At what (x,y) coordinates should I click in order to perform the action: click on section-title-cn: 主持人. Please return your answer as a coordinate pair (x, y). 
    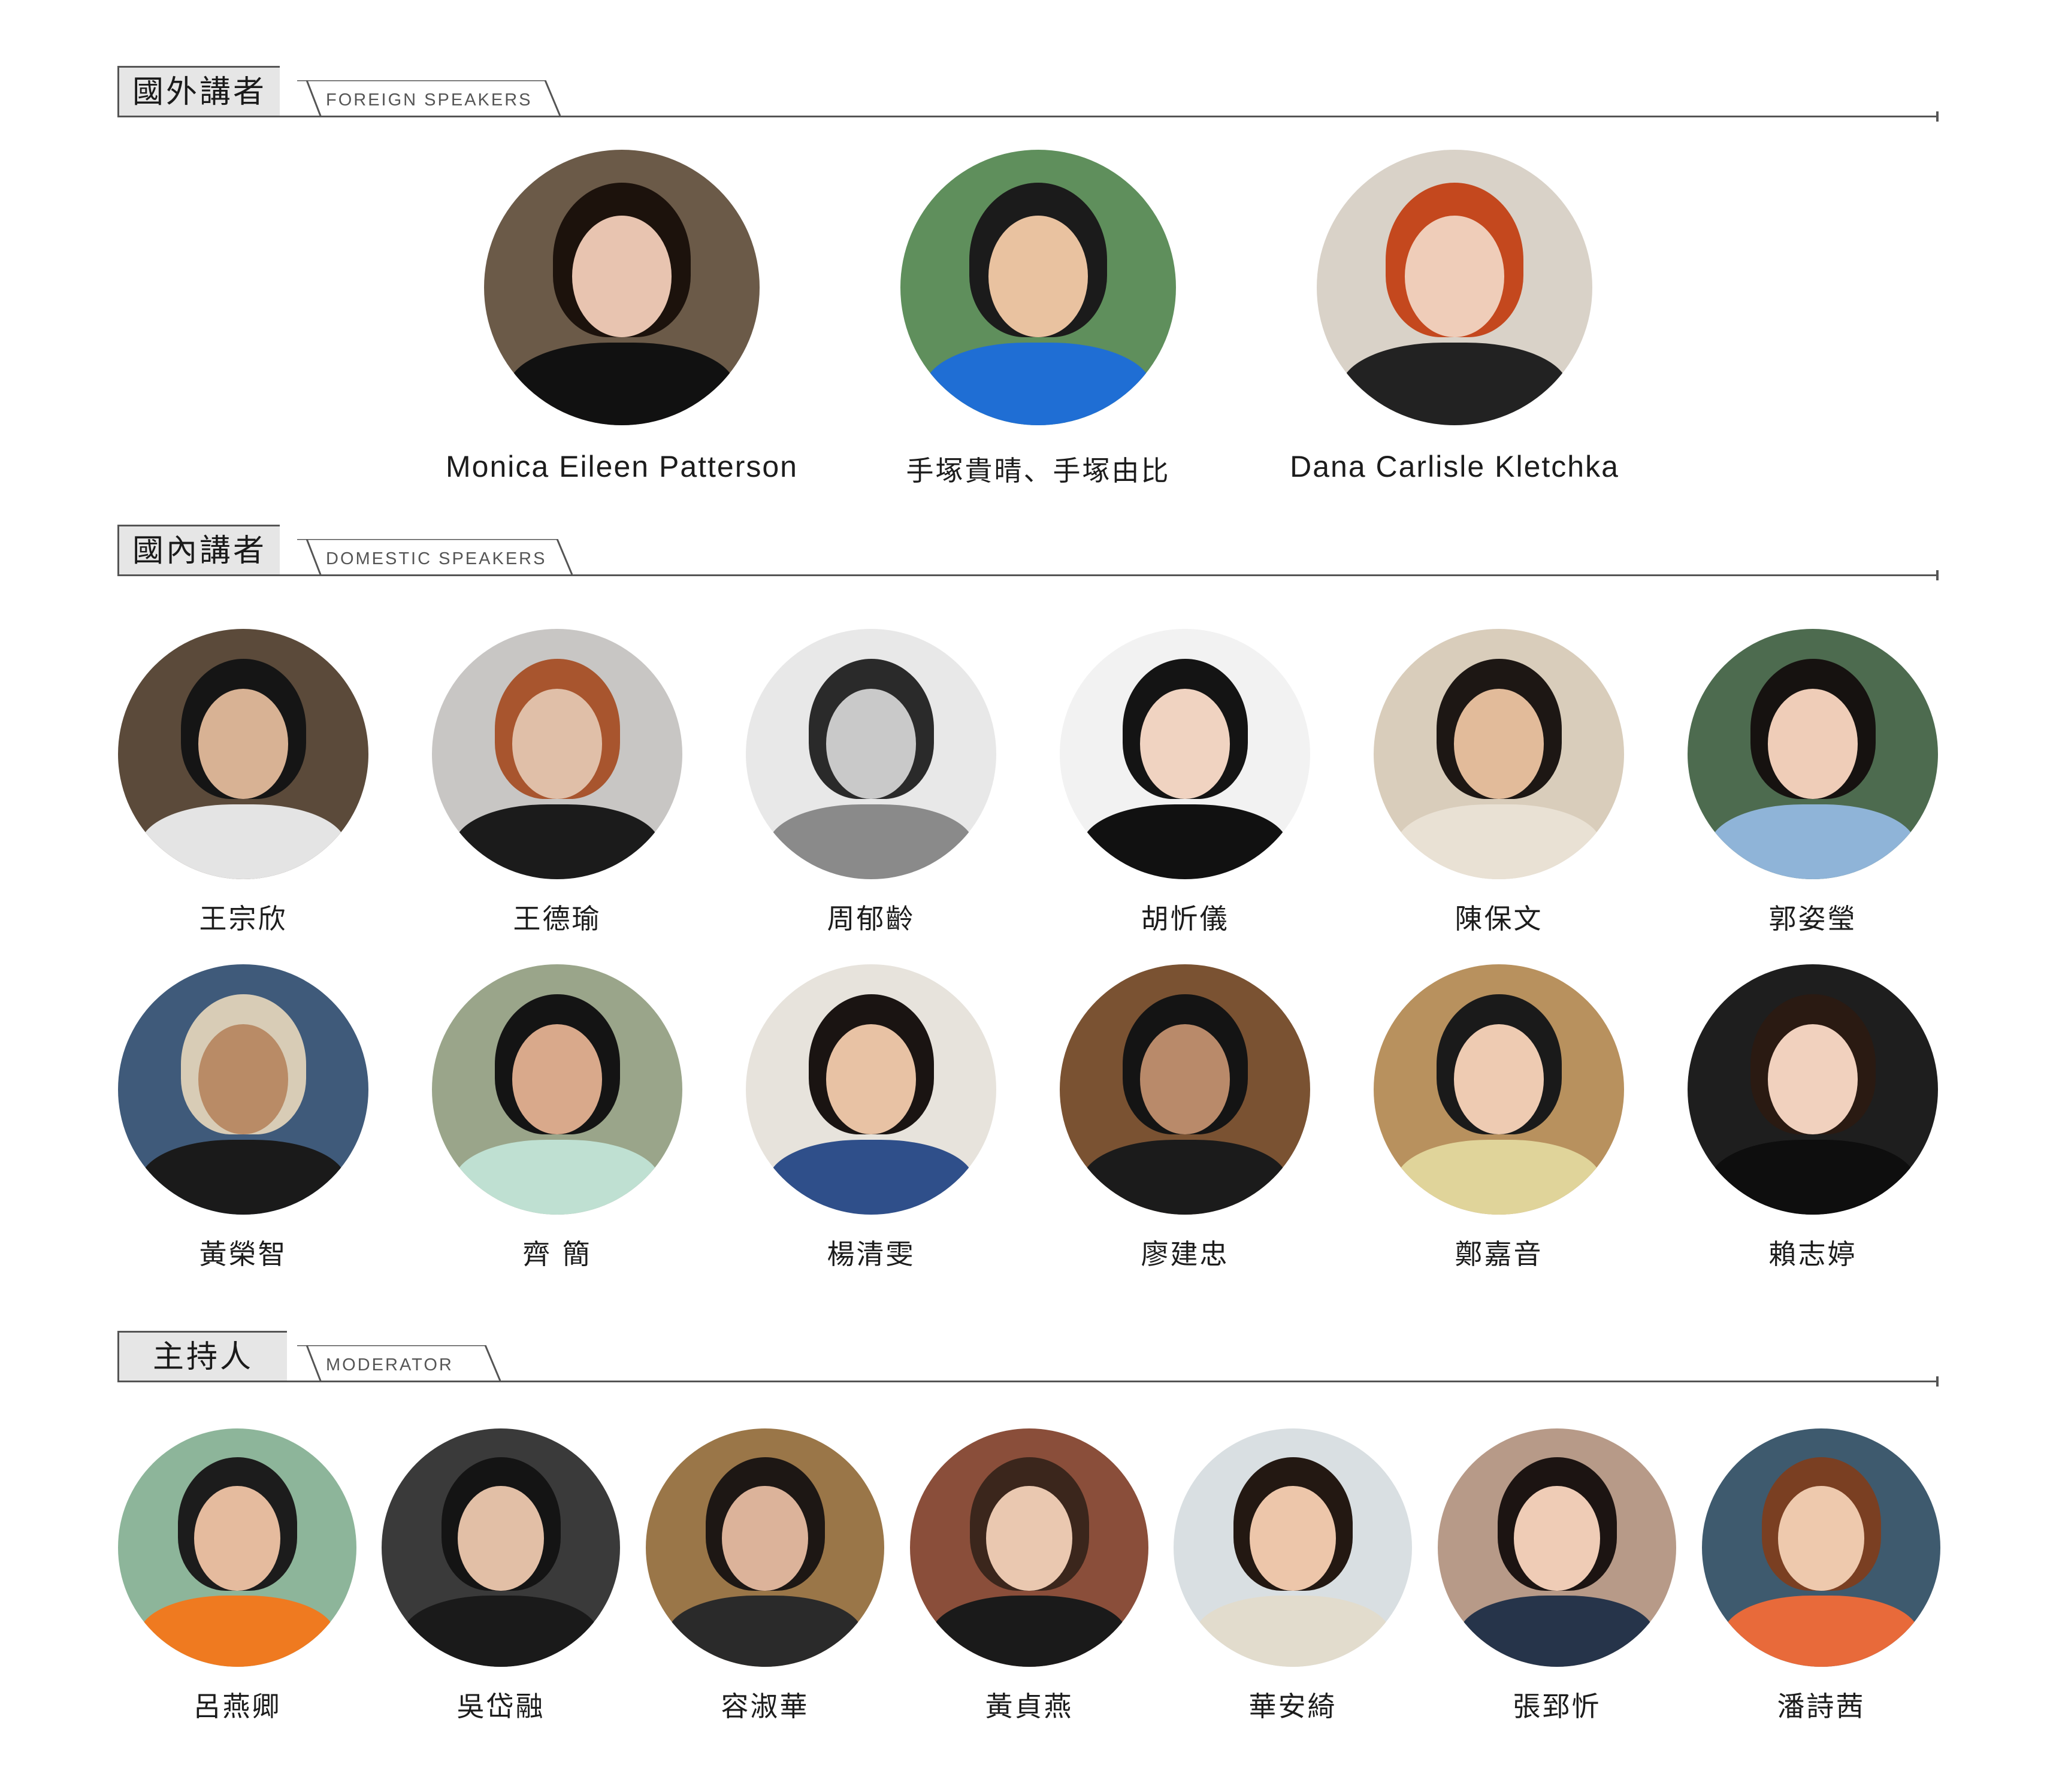
    Looking at the image, I should click on (202, 1356).